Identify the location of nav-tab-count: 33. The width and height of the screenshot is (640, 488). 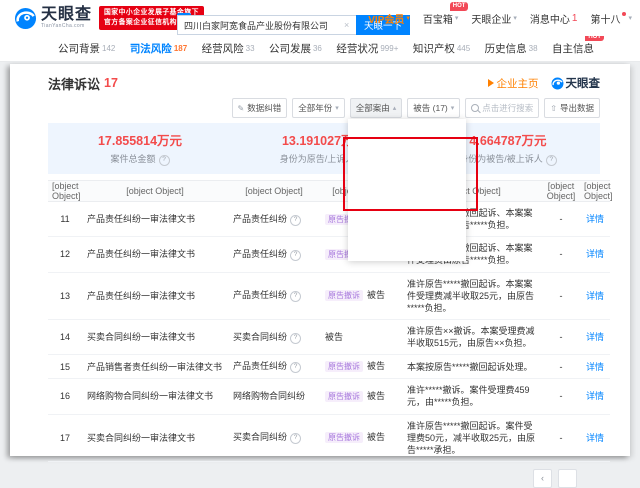
(250, 48).